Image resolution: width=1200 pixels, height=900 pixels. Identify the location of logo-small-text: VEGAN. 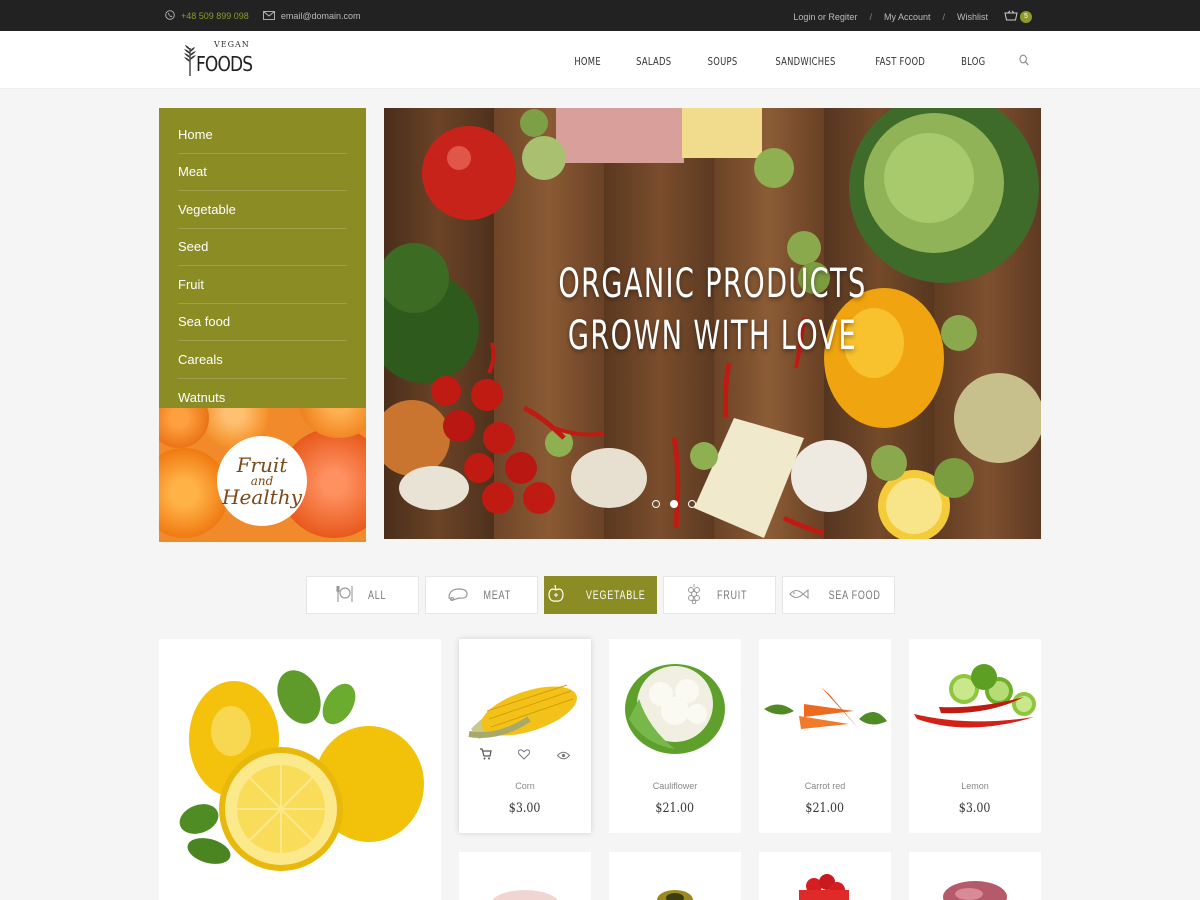
(232, 44).